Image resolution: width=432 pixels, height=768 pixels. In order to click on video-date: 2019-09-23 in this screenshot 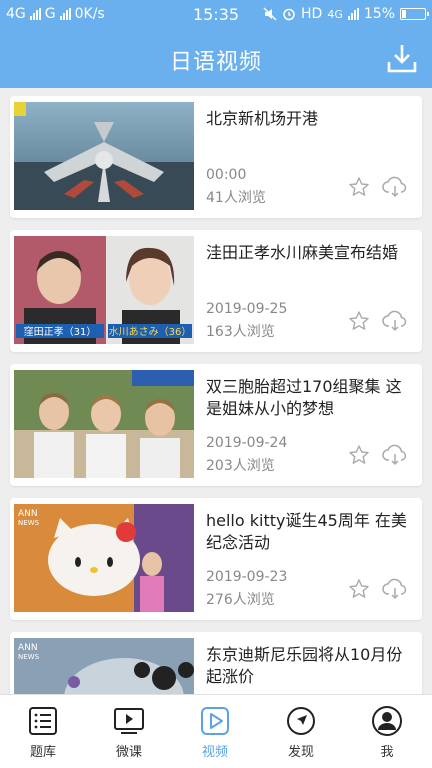, I will do `click(247, 577)`.